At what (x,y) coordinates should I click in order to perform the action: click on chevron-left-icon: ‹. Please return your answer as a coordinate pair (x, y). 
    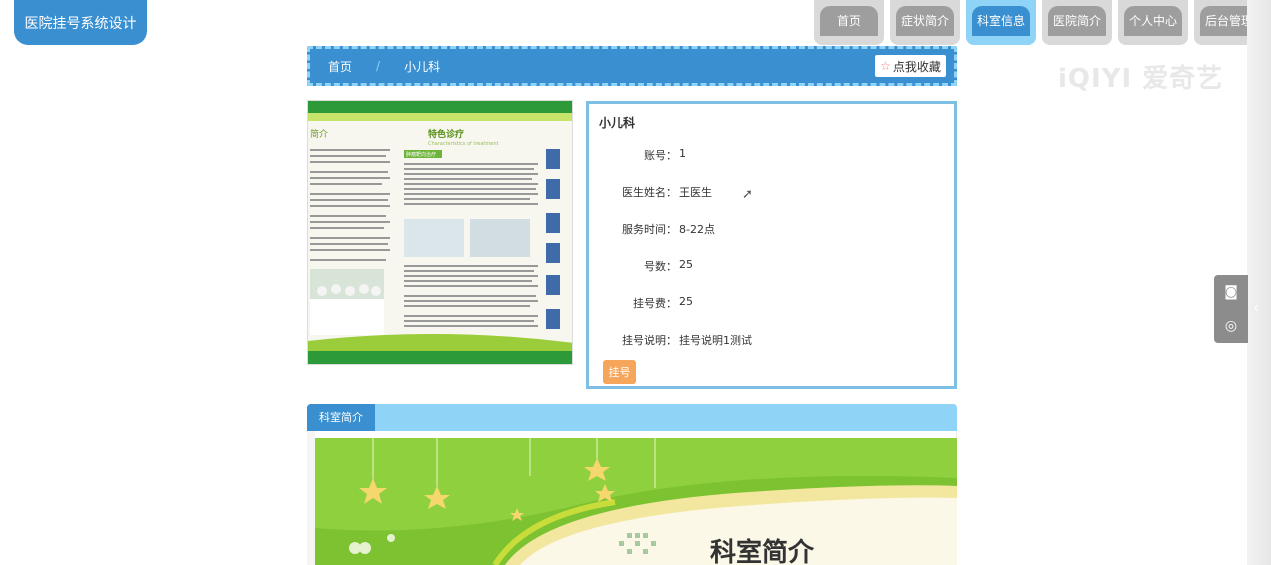
    Looking at the image, I should click on (1256, 307).